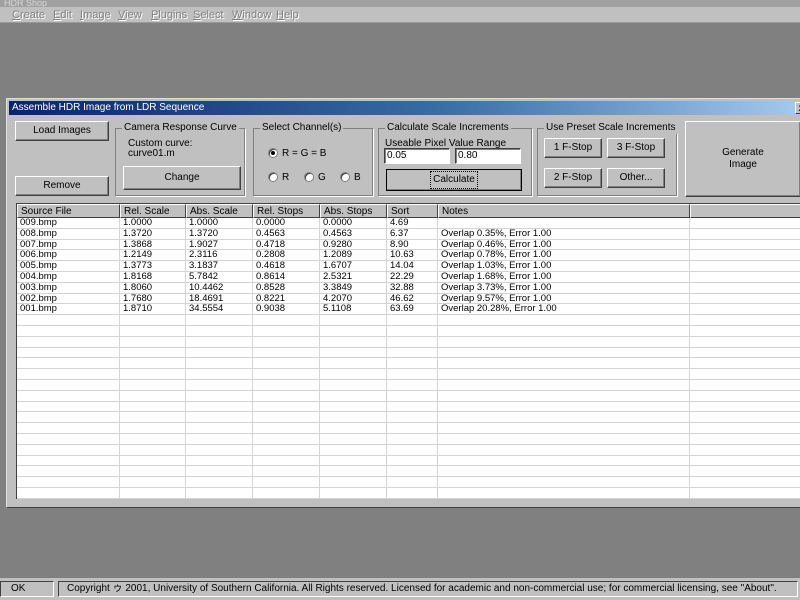 This screenshot has width=800, height=600. I want to click on cell-abs-stops: 0.0000, so click(353, 223).